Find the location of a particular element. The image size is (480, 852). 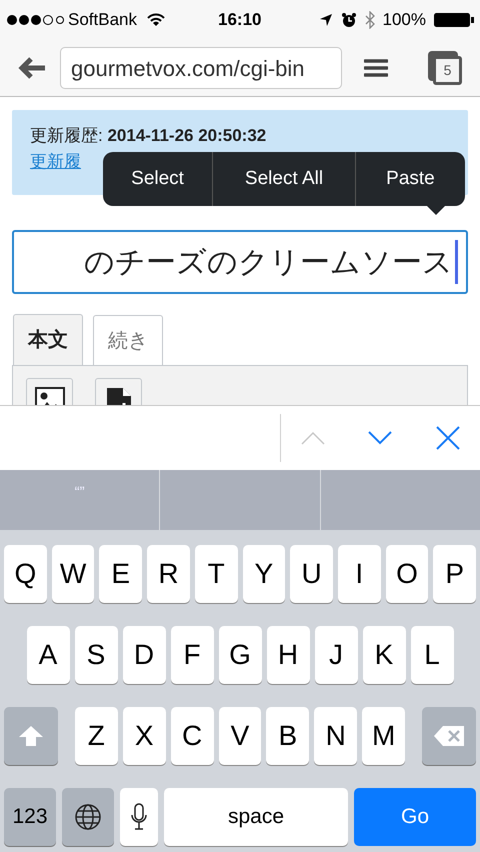

title-input-field: のチーズのクリームソース is located at coordinates (240, 262).